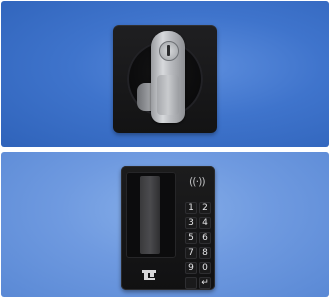 The width and height of the screenshot is (332, 298). What do you see at coordinates (191, 283) in the screenshot?
I see `key-blank` at bounding box center [191, 283].